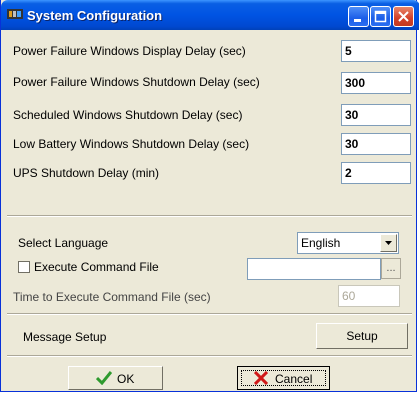 This screenshot has width=419, height=394. What do you see at coordinates (115, 378) in the screenshot?
I see `ok-button: OK` at bounding box center [115, 378].